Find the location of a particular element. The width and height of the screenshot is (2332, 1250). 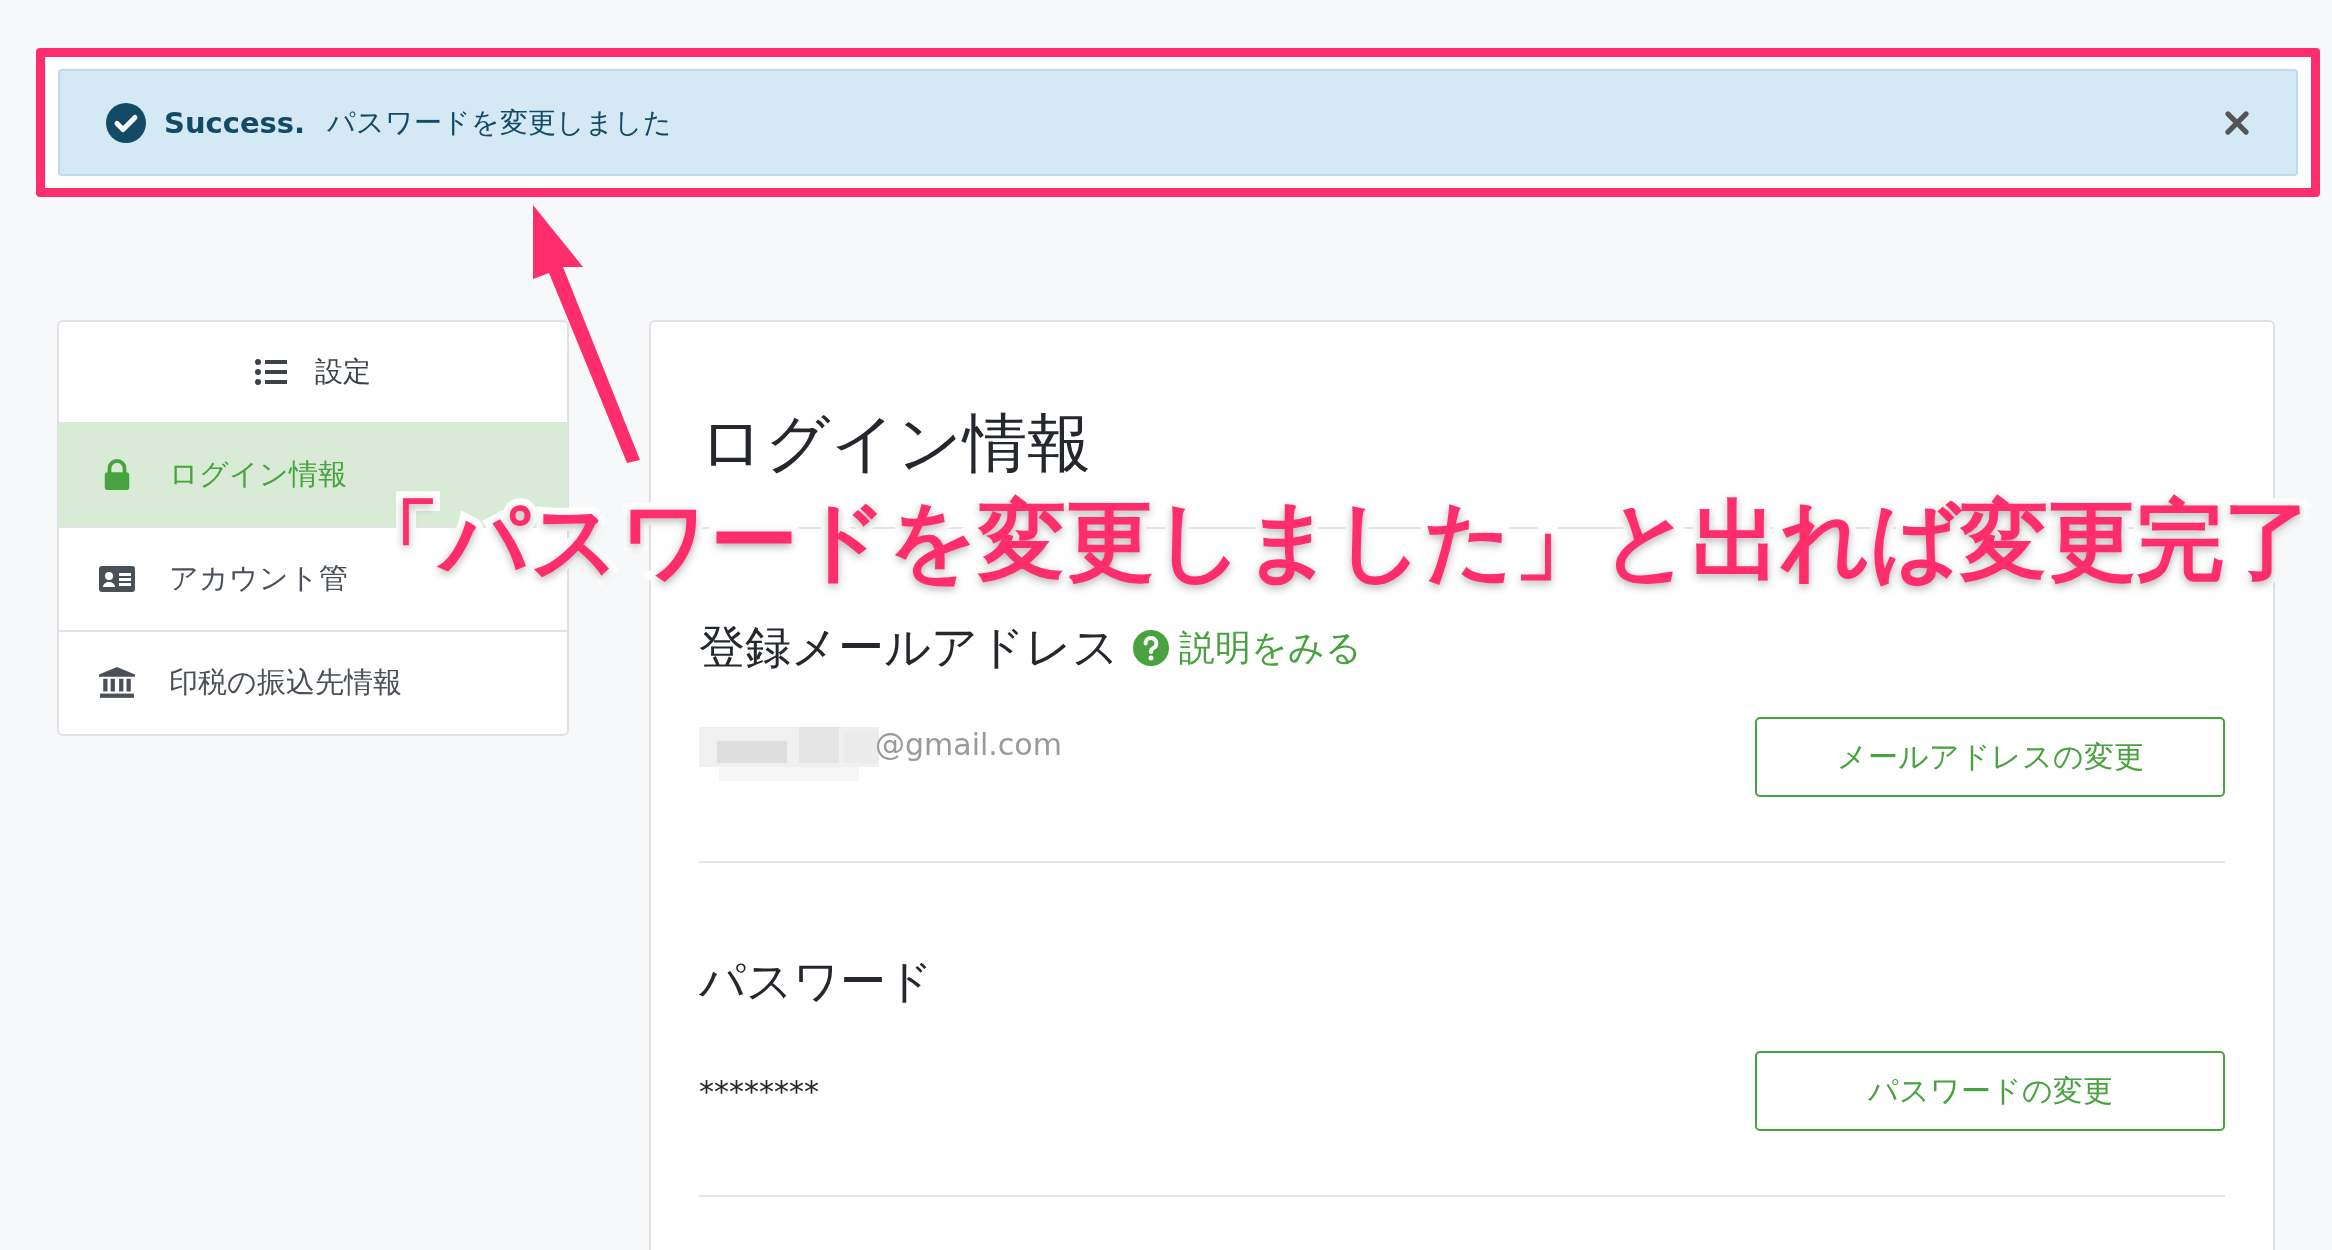

page-title: ログイン情報 is located at coordinates (895, 443).